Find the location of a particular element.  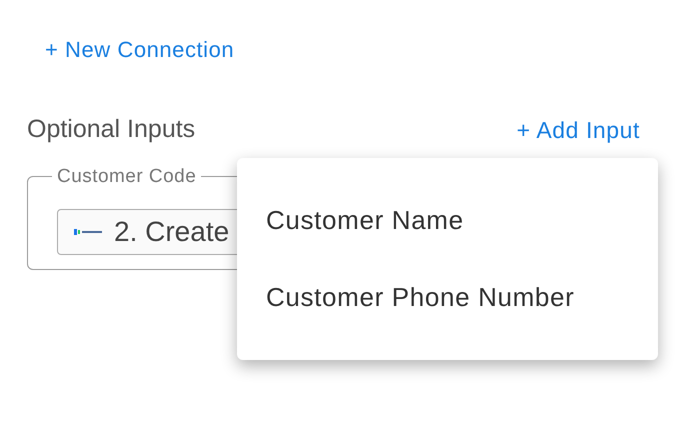

menu-item: Customer Name is located at coordinates (462, 220).